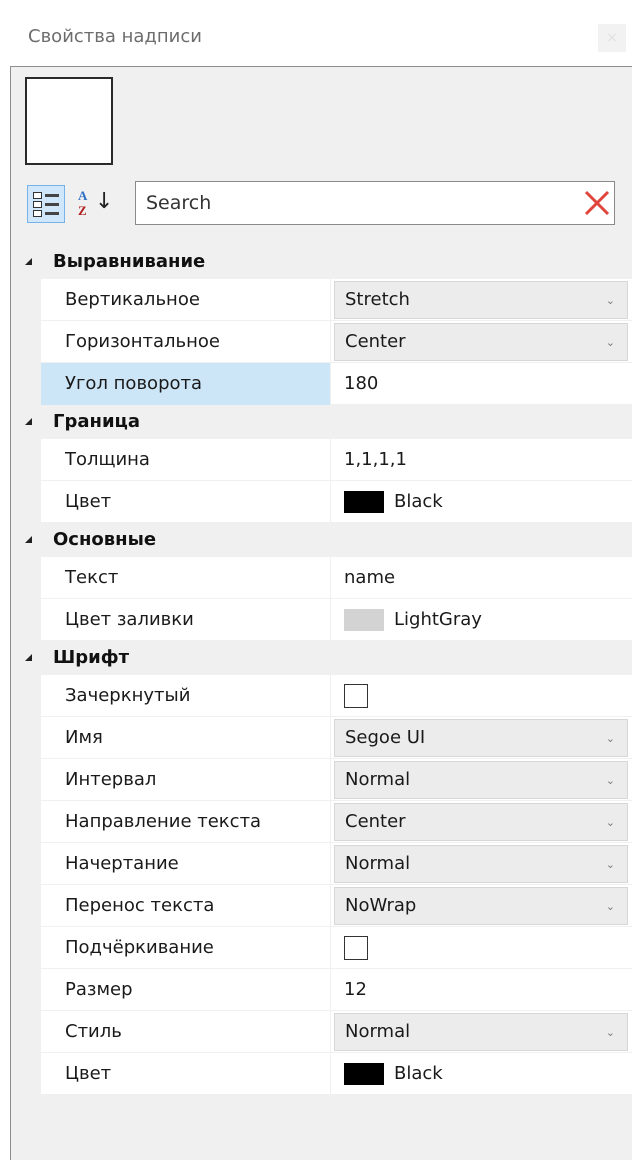 The width and height of the screenshot is (632, 1169). I want to click on property-row: Начертание Normal ⌄, so click(321, 864).